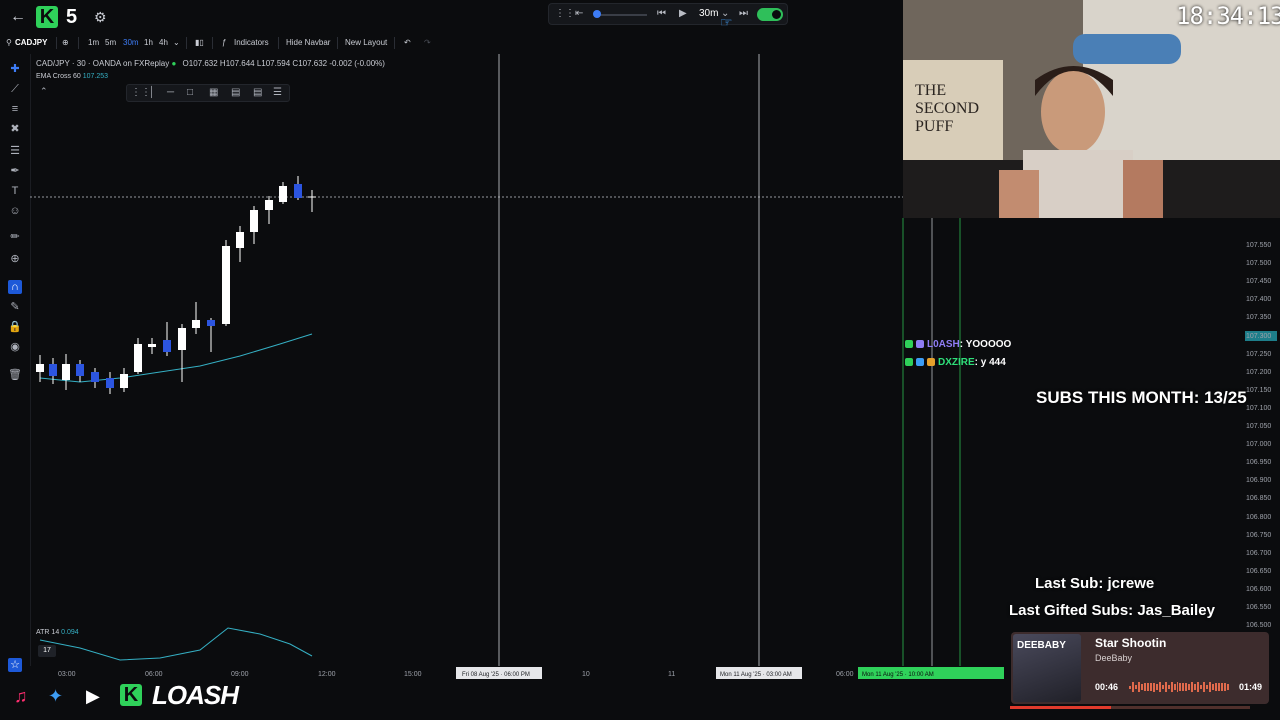 The width and height of the screenshot is (1280, 720). Describe the element at coordinates (1259, 626) in the screenshot. I see `price-axis-label: 106.500` at that location.